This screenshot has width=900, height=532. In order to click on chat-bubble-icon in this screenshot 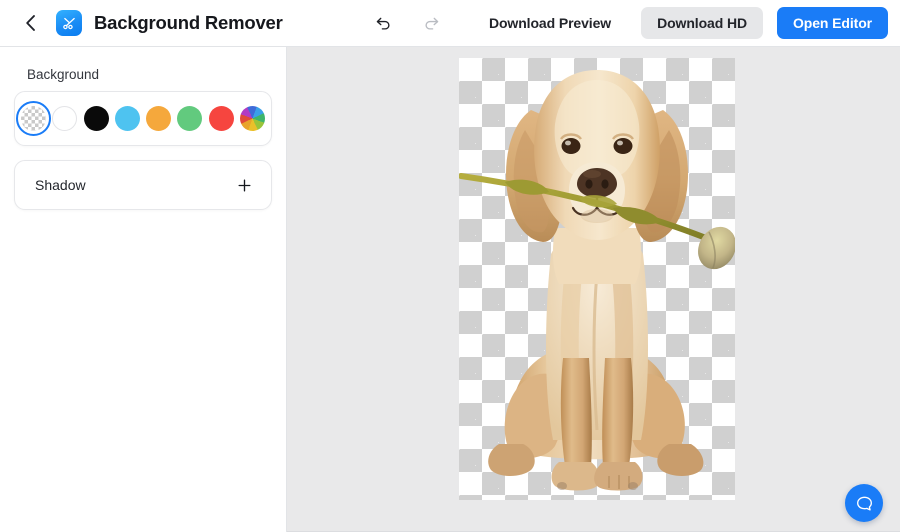, I will do `click(864, 503)`.